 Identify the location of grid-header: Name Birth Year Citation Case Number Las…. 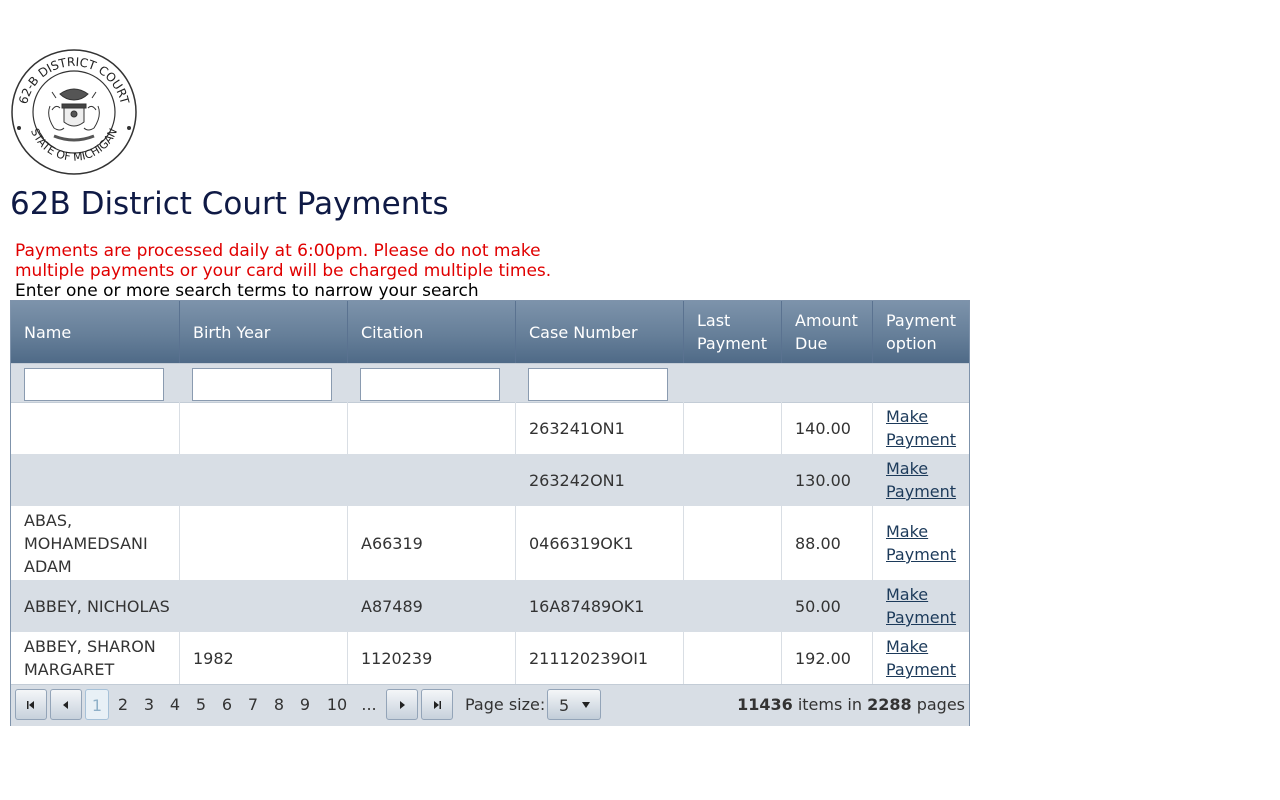
(490, 332).